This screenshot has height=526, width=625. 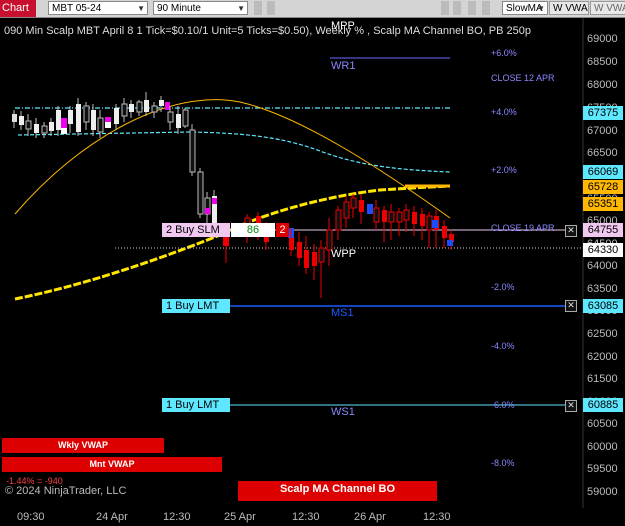 I want to click on x-tick-label: 09:30, so click(x=31, y=517).